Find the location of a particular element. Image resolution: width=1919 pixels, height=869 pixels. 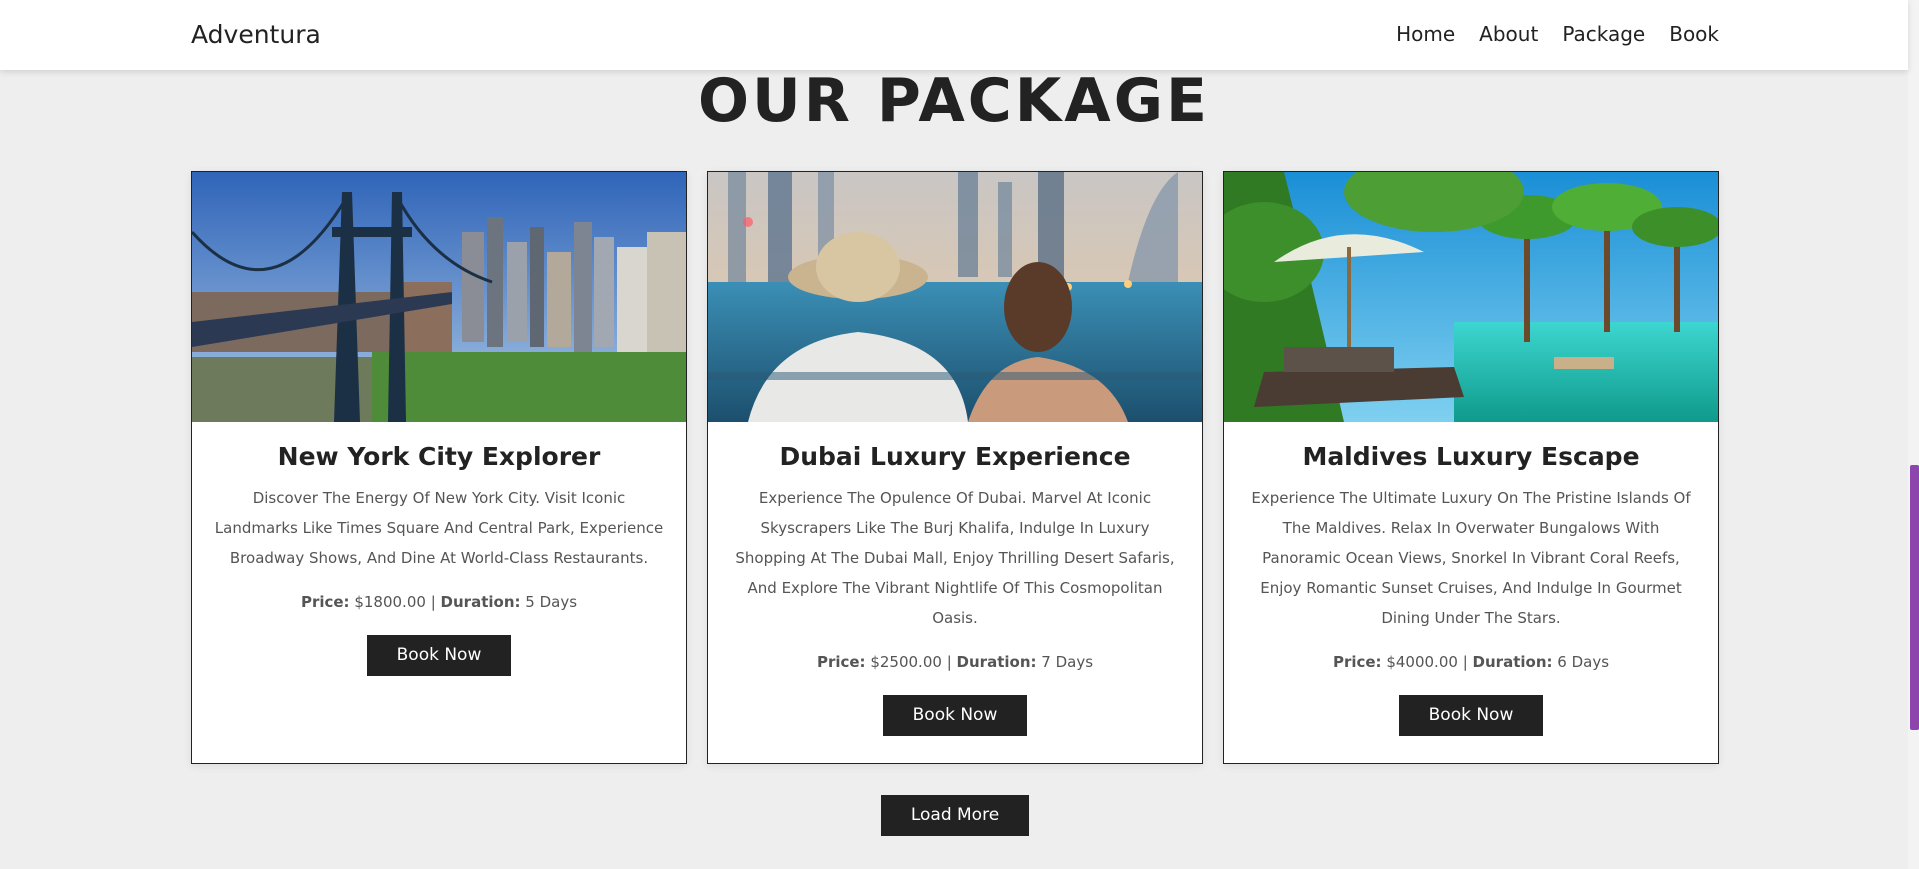

load-more-button: Load More is located at coordinates (955, 815).